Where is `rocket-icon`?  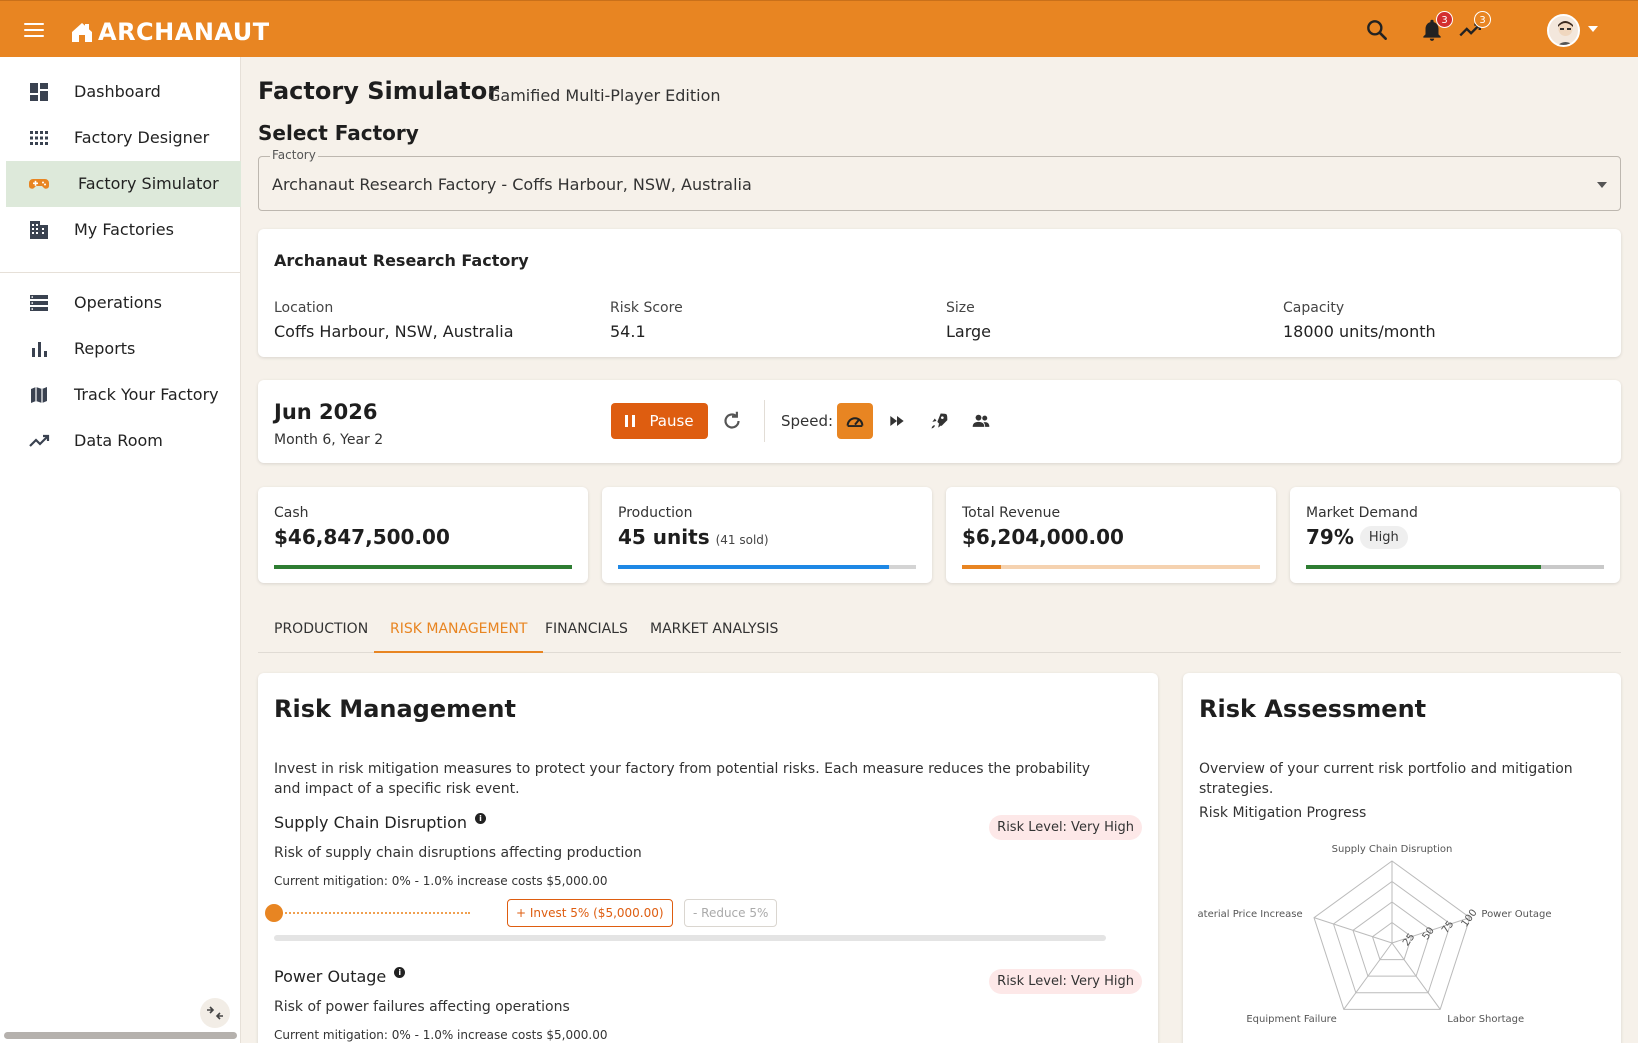
rocket-icon is located at coordinates (939, 421).